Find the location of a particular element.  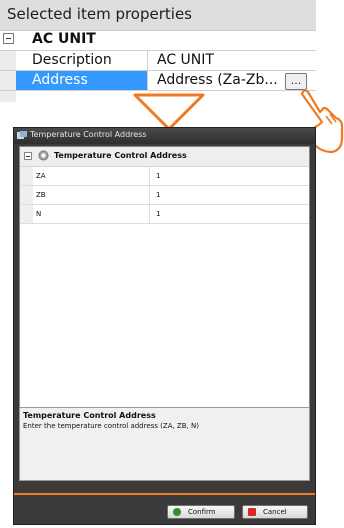

property-name: ZB is located at coordinates (91, 195).